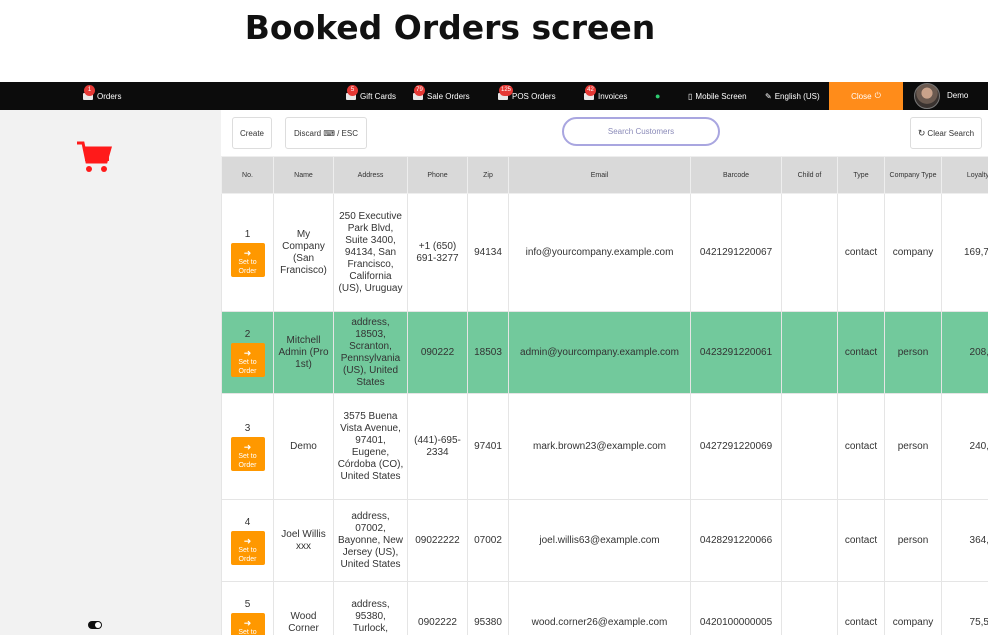  What do you see at coordinates (488, 446) in the screenshot?
I see `cell-zip: 97401` at bounding box center [488, 446].